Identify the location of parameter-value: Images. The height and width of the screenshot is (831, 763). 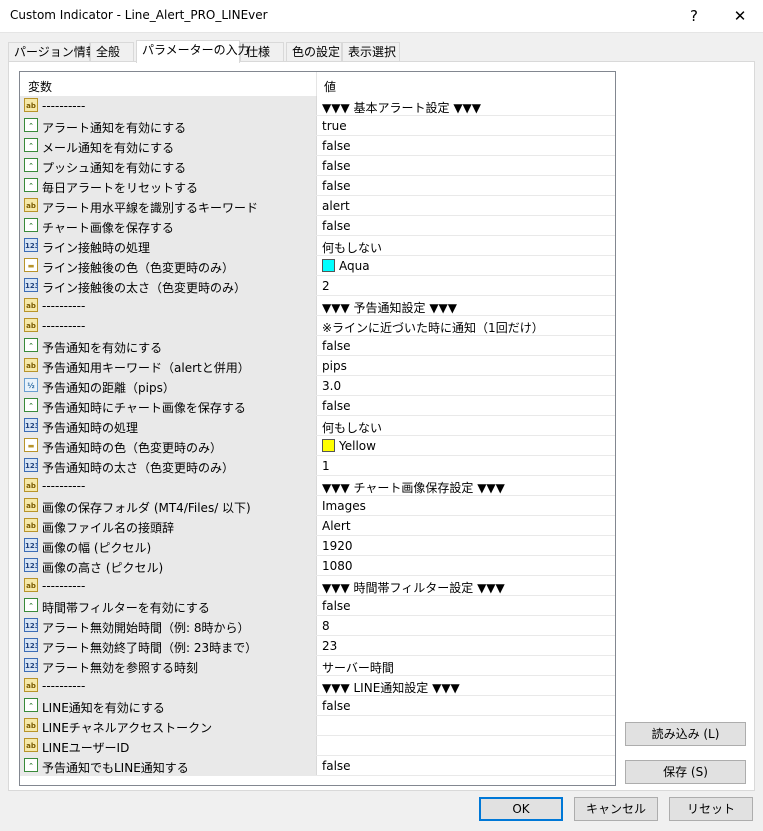
(344, 506).